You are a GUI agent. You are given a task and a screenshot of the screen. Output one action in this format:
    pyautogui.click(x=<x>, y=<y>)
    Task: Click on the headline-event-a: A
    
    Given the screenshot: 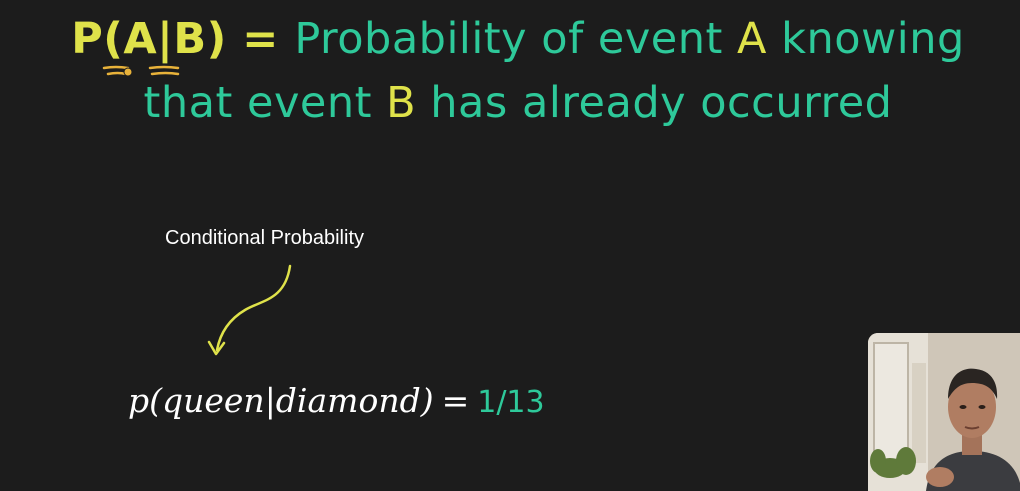 What is the action you would take?
    pyautogui.click(x=752, y=39)
    